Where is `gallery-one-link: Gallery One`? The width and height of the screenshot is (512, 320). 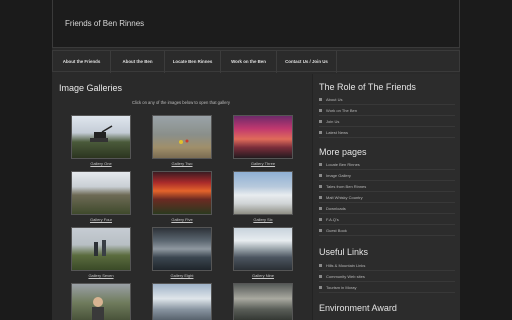 gallery-one-link: Gallery One is located at coordinates (101, 163).